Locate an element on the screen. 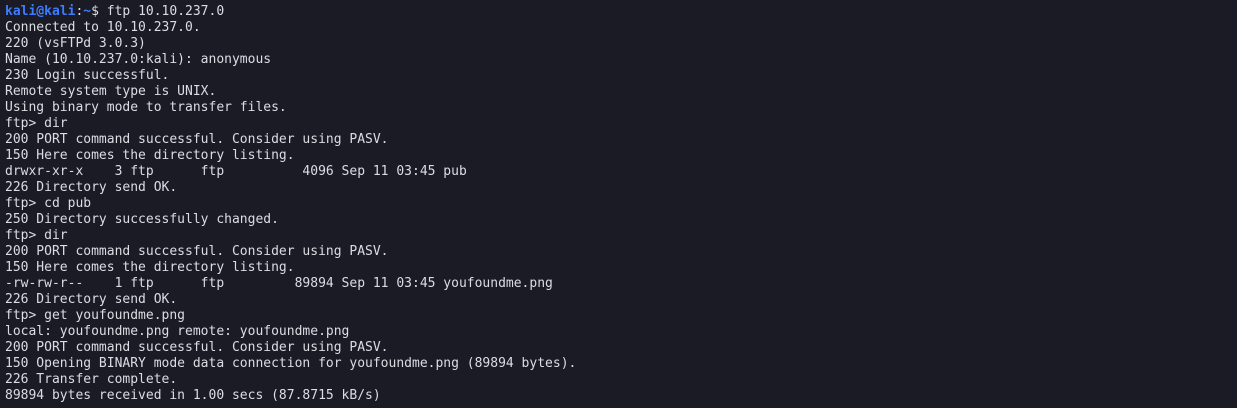 This screenshot has width=1237, height=408. output-line: ftp> get youfoundme.png is located at coordinates (95, 315).